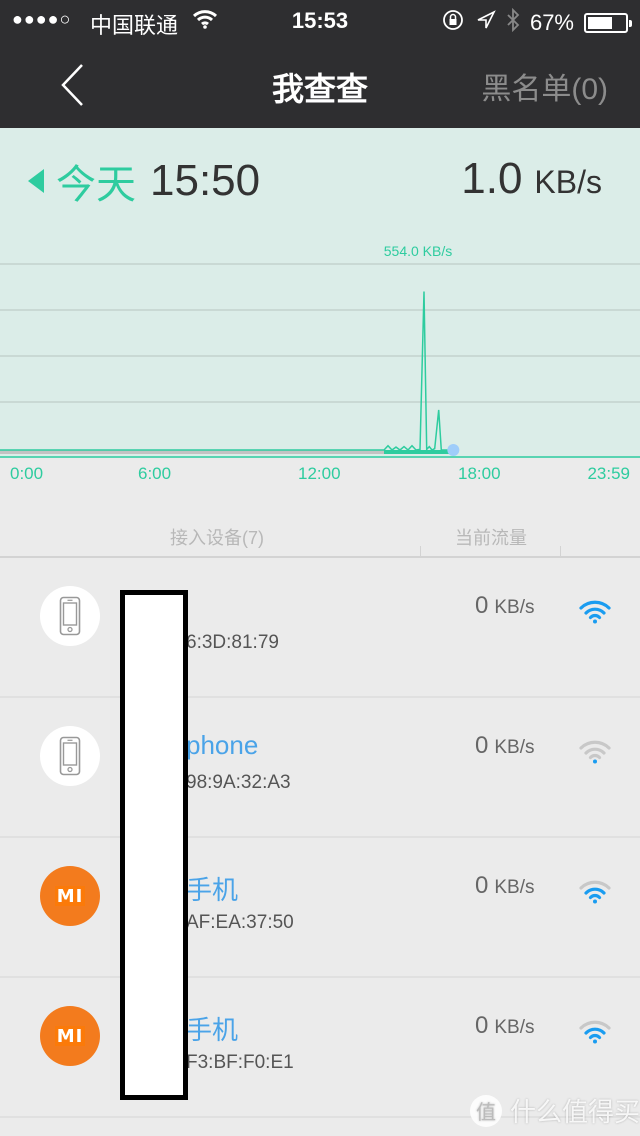 The width and height of the screenshot is (640, 1136). Describe the element at coordinates (155, 473) in the screenshot. I see `x-tick-label: 6:00` at that location.